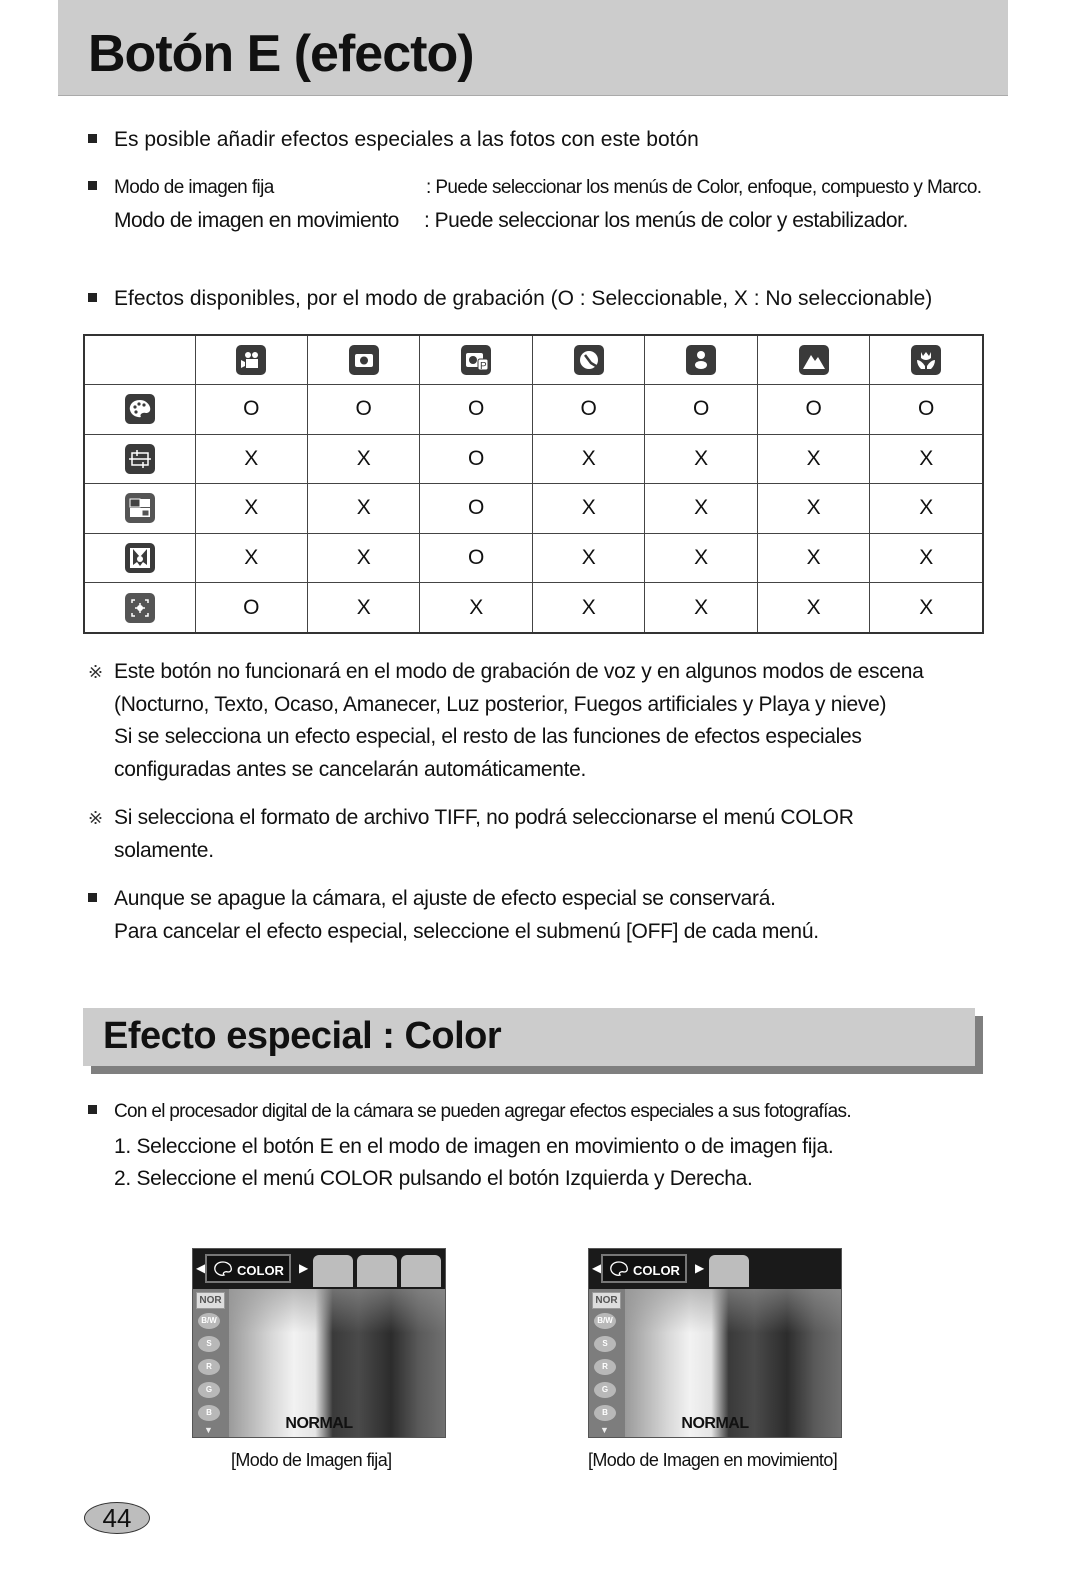  What do you see at coordinates (311, 1460) in the screenshot?
I see `caption-still: [Modo de Imagen fija]` at bounding box center [311, 1460].